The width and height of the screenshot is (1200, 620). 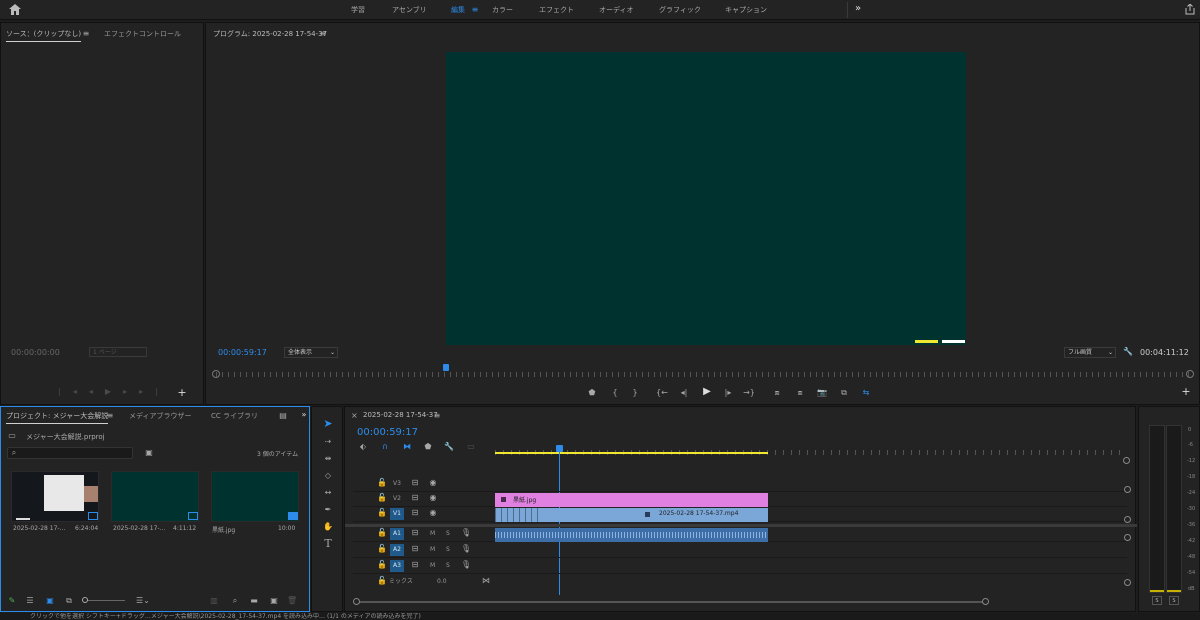 I want to click on find-icon: ⌕, so click(x=235, y=601).